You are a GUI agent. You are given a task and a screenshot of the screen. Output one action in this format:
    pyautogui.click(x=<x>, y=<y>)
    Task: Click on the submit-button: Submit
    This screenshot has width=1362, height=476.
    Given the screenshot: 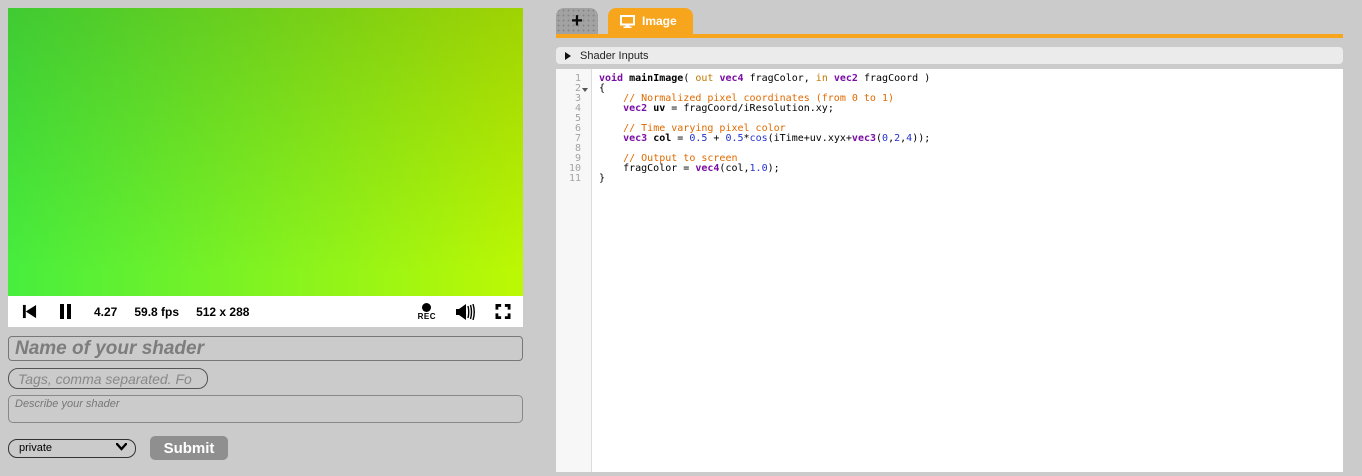 What is the action you would take?
    pyautogui.click(x=189, y=448)
    